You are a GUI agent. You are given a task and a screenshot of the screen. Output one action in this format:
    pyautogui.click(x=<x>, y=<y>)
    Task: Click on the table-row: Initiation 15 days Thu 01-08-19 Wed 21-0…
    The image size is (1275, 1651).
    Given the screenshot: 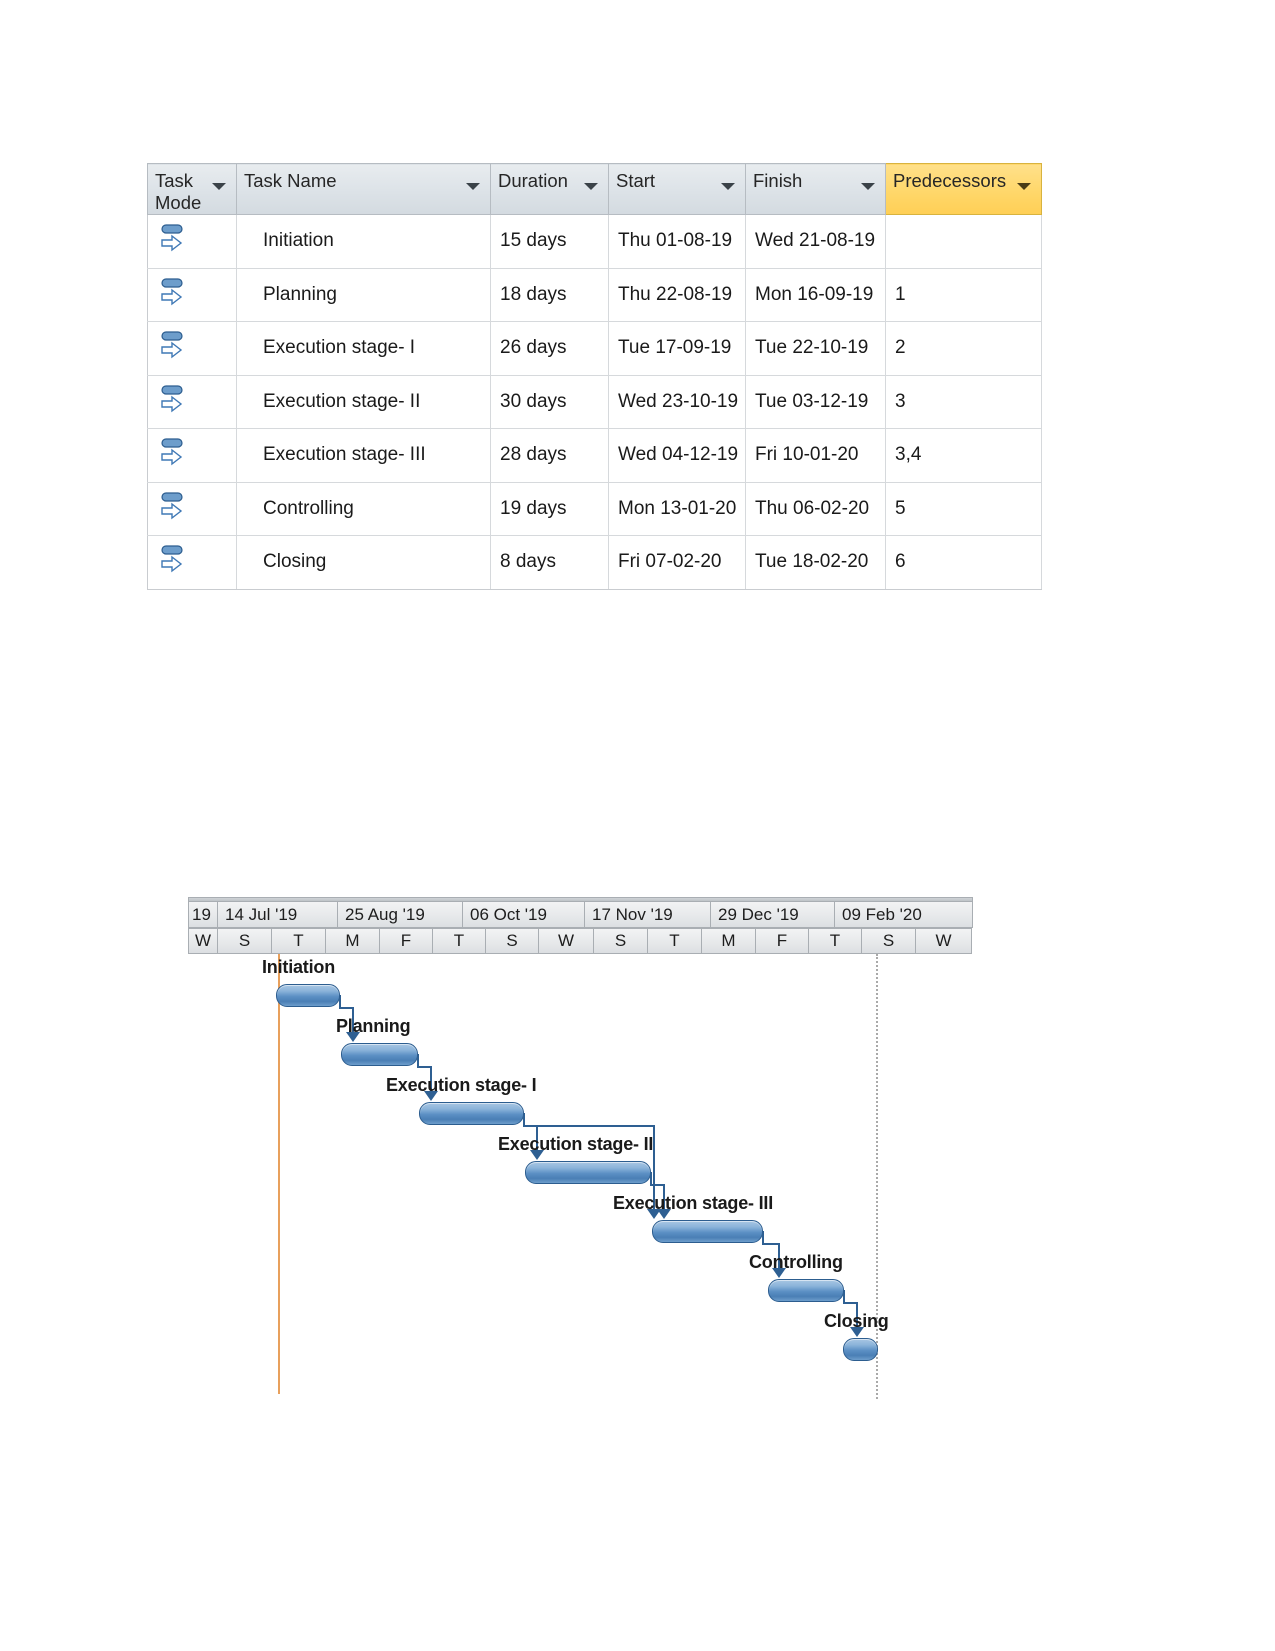 What is the action you would take?
    pyautogui.click(x=594, y=241)
    